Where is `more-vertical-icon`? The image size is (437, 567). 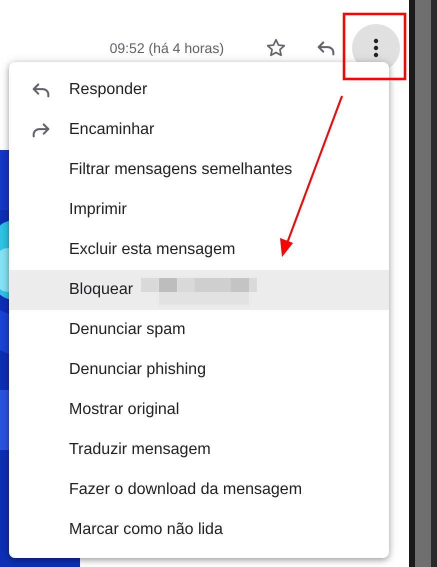 more-vertical-icon is located at coordinates (376, 48).